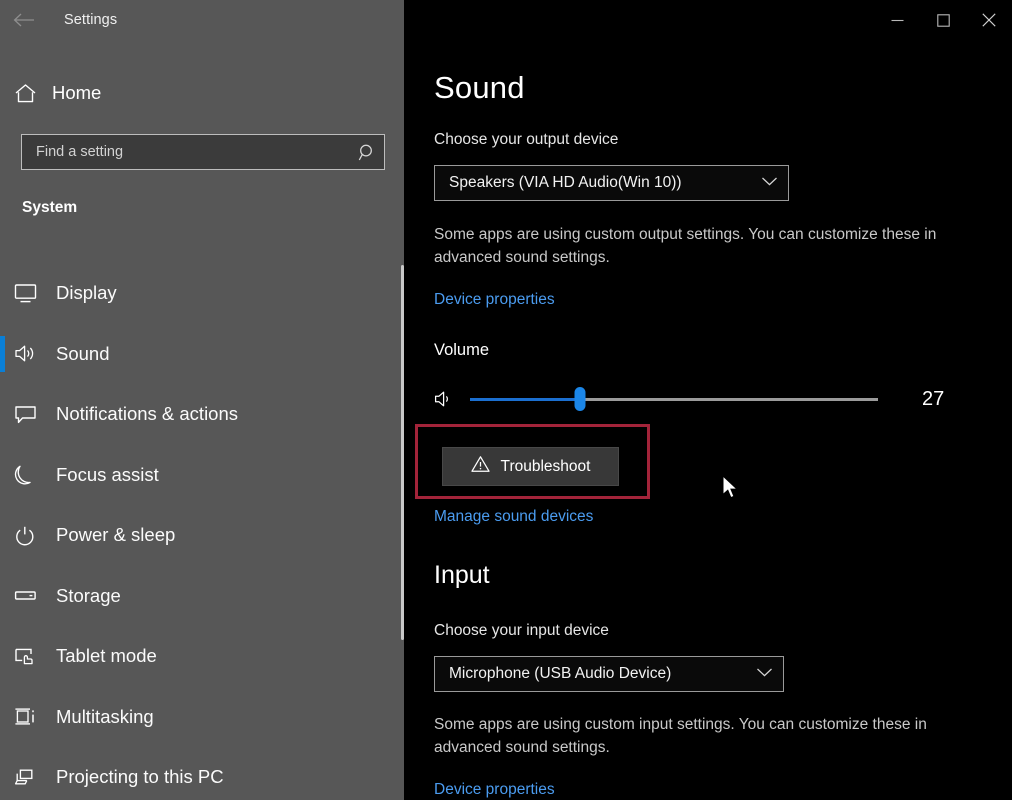  Describe the element at coordinates (32, 777) in the screenshot. I see `project-icon` at that location.